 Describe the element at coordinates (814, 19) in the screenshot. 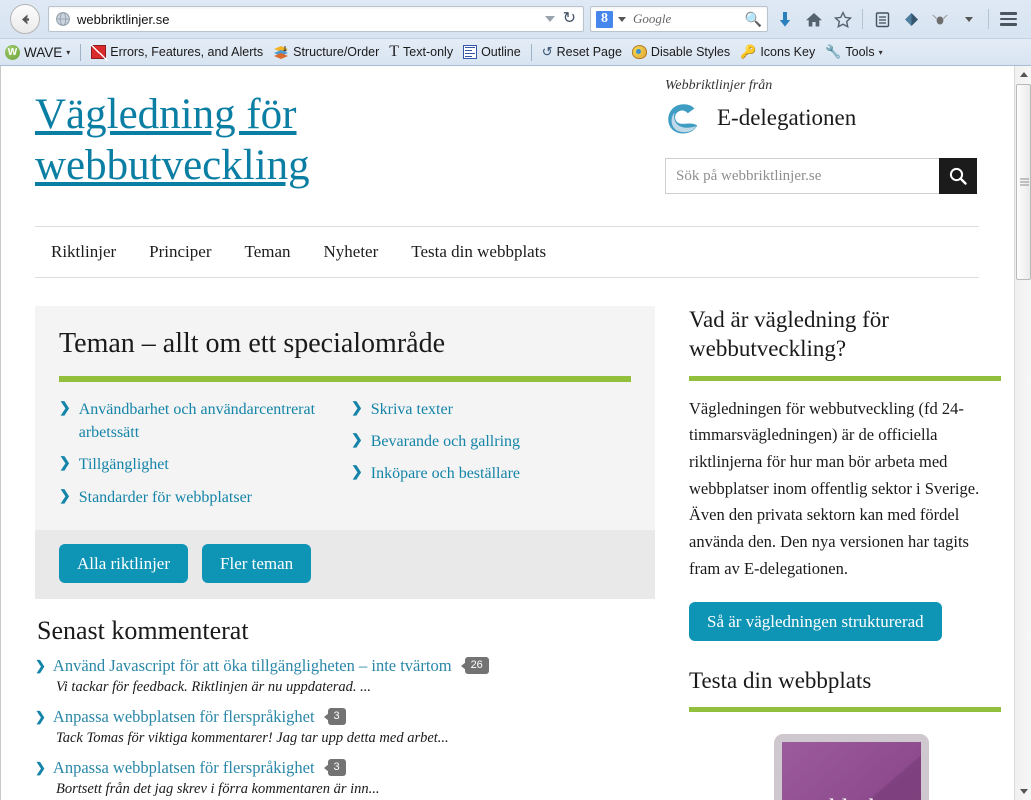

I see `home-icon` at that location.